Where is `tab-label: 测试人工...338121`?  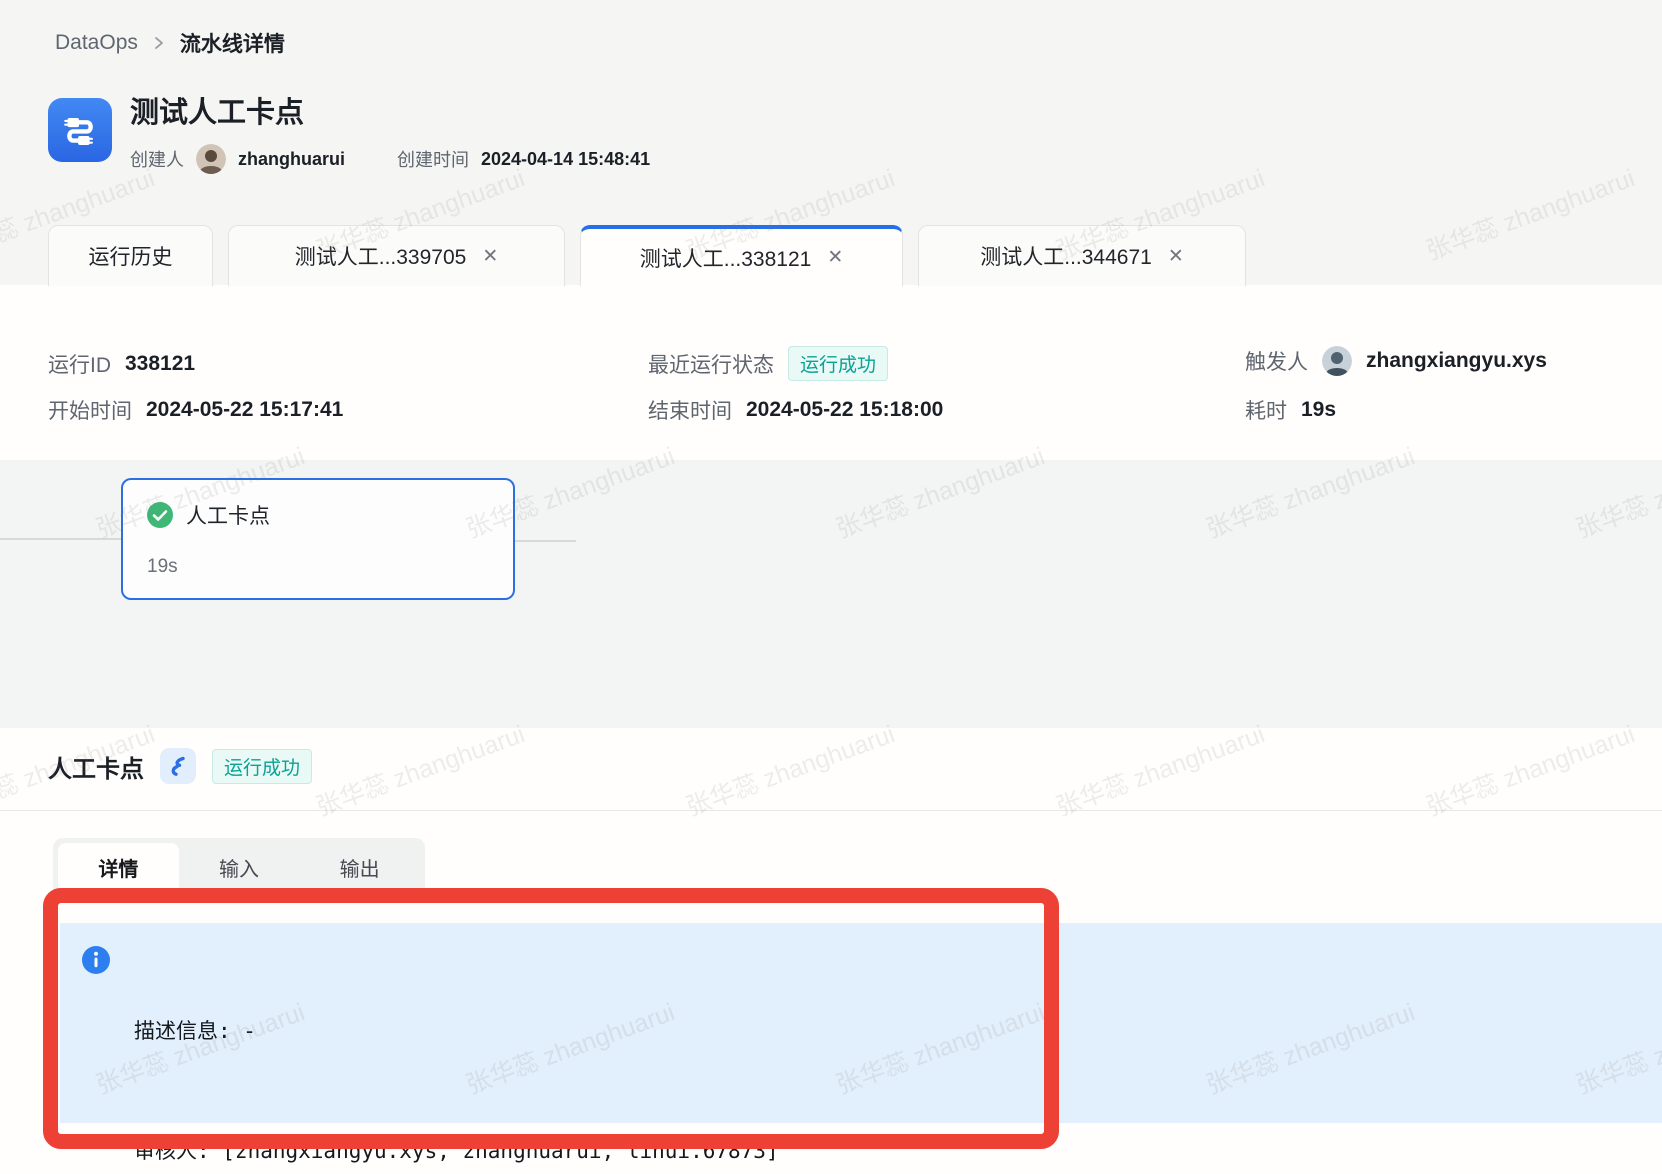 tab-label: 测试人工...338121 is located at coordinates (725, 259).